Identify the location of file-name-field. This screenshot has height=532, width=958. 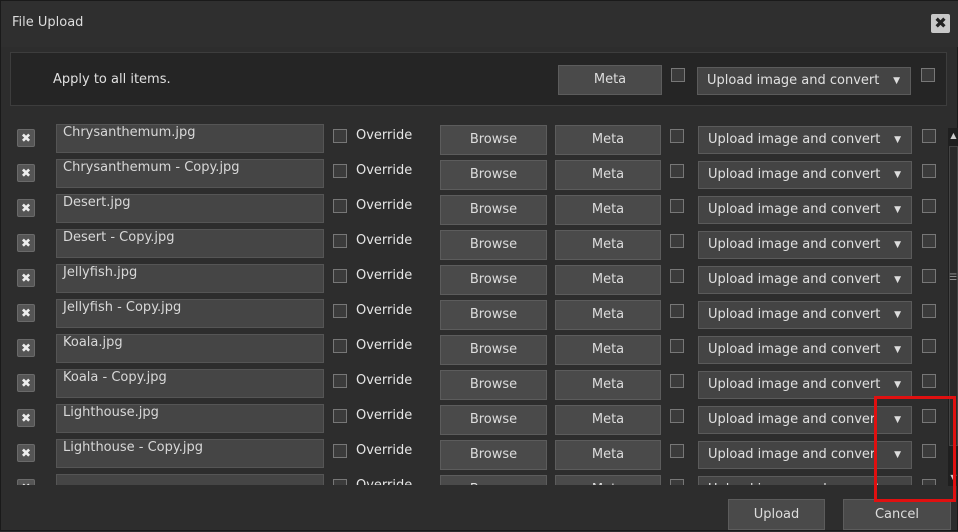
(190, 479).